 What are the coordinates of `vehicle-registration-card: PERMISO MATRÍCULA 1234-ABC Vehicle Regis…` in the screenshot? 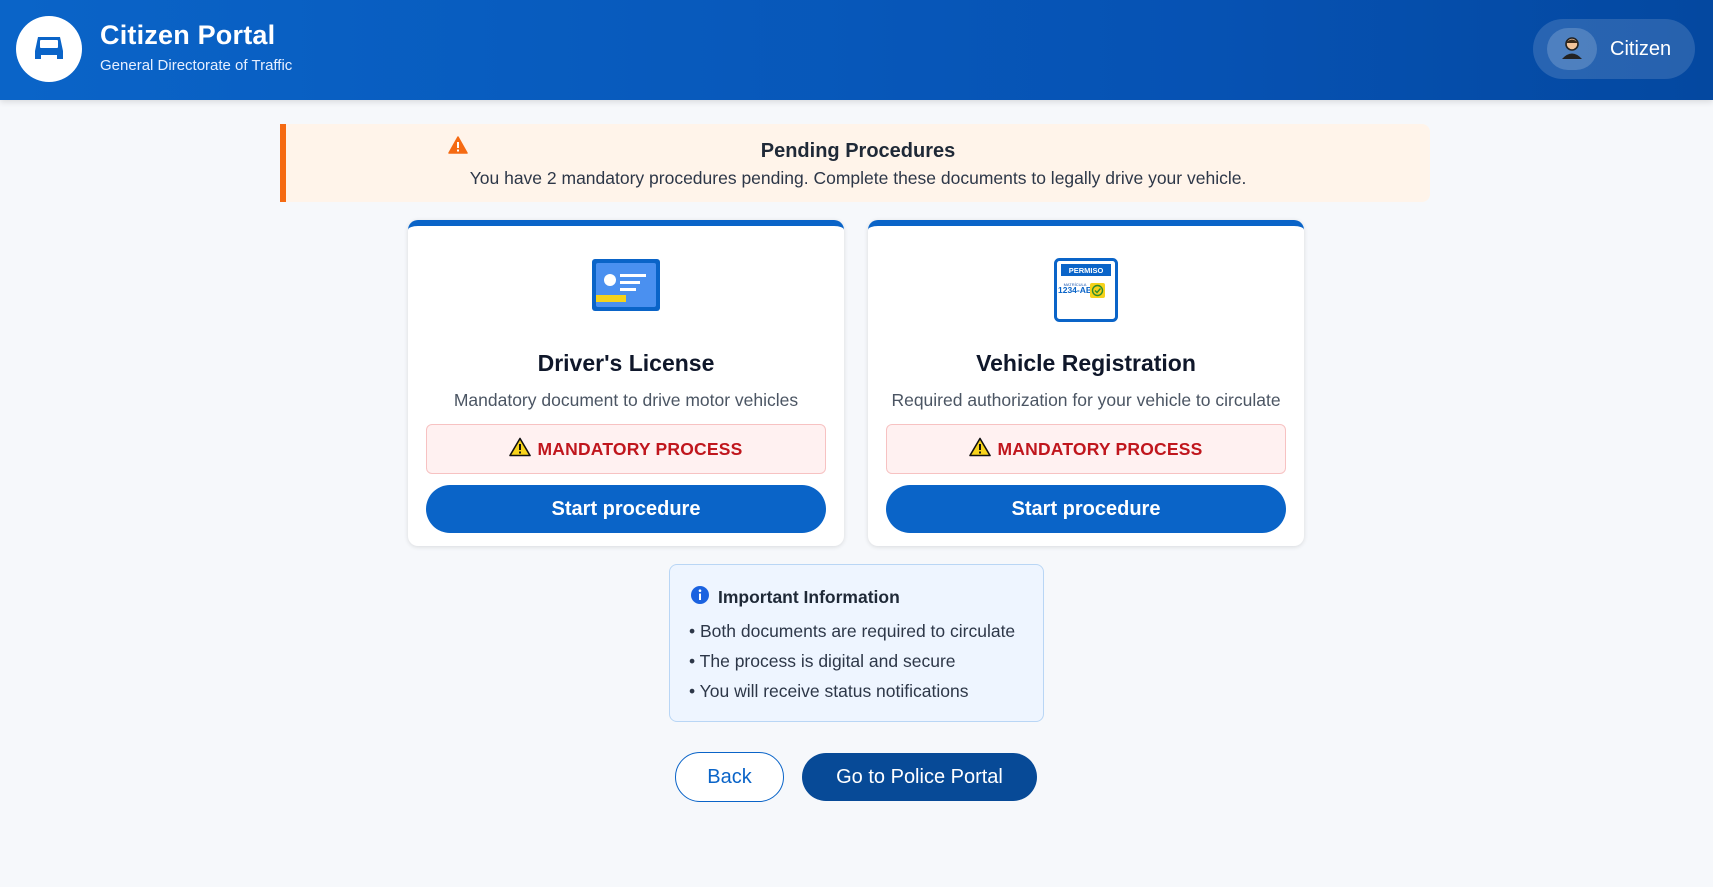 It's located at (1086, 383).